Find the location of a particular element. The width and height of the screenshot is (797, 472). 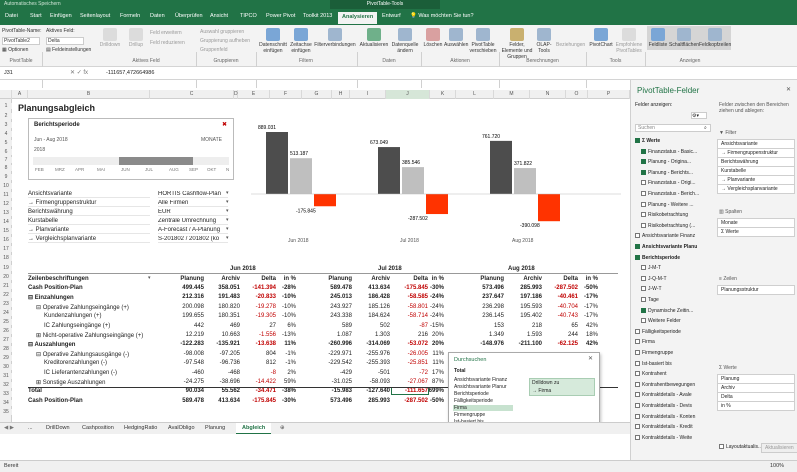

col-header: F is located at coordinates (286, 94).